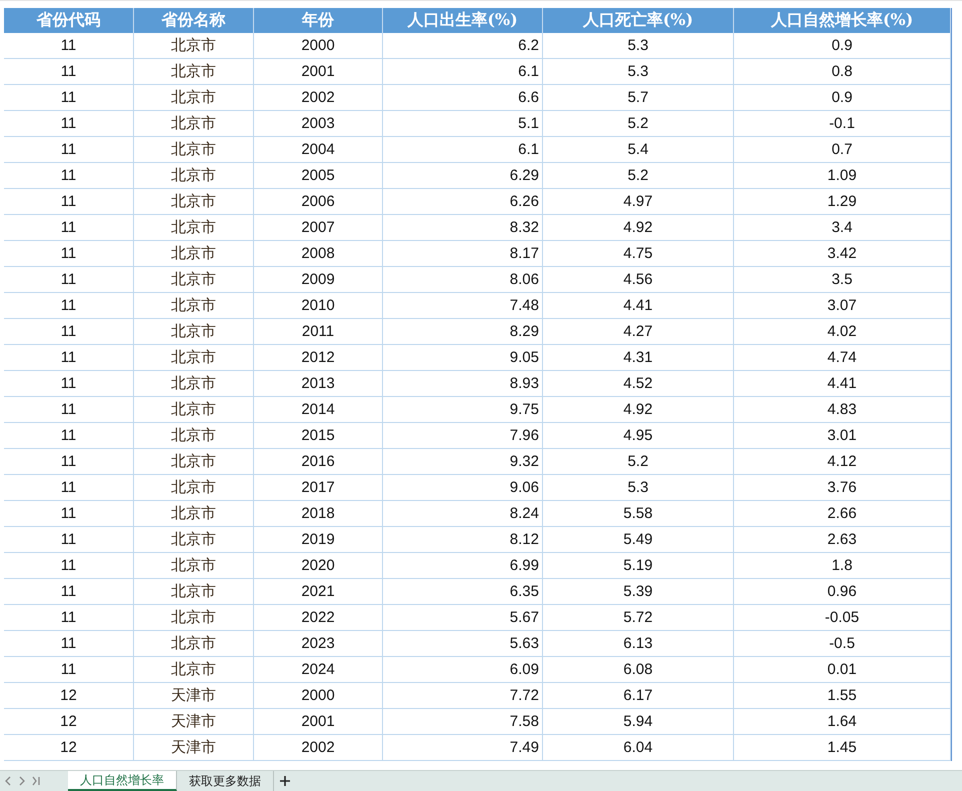 The height and width of the screenshot is (791, 962). What do you see at coordinates (638, 384) in the screenshot?
I see `table-cell: 4.52` at bounding box center [638, 384].